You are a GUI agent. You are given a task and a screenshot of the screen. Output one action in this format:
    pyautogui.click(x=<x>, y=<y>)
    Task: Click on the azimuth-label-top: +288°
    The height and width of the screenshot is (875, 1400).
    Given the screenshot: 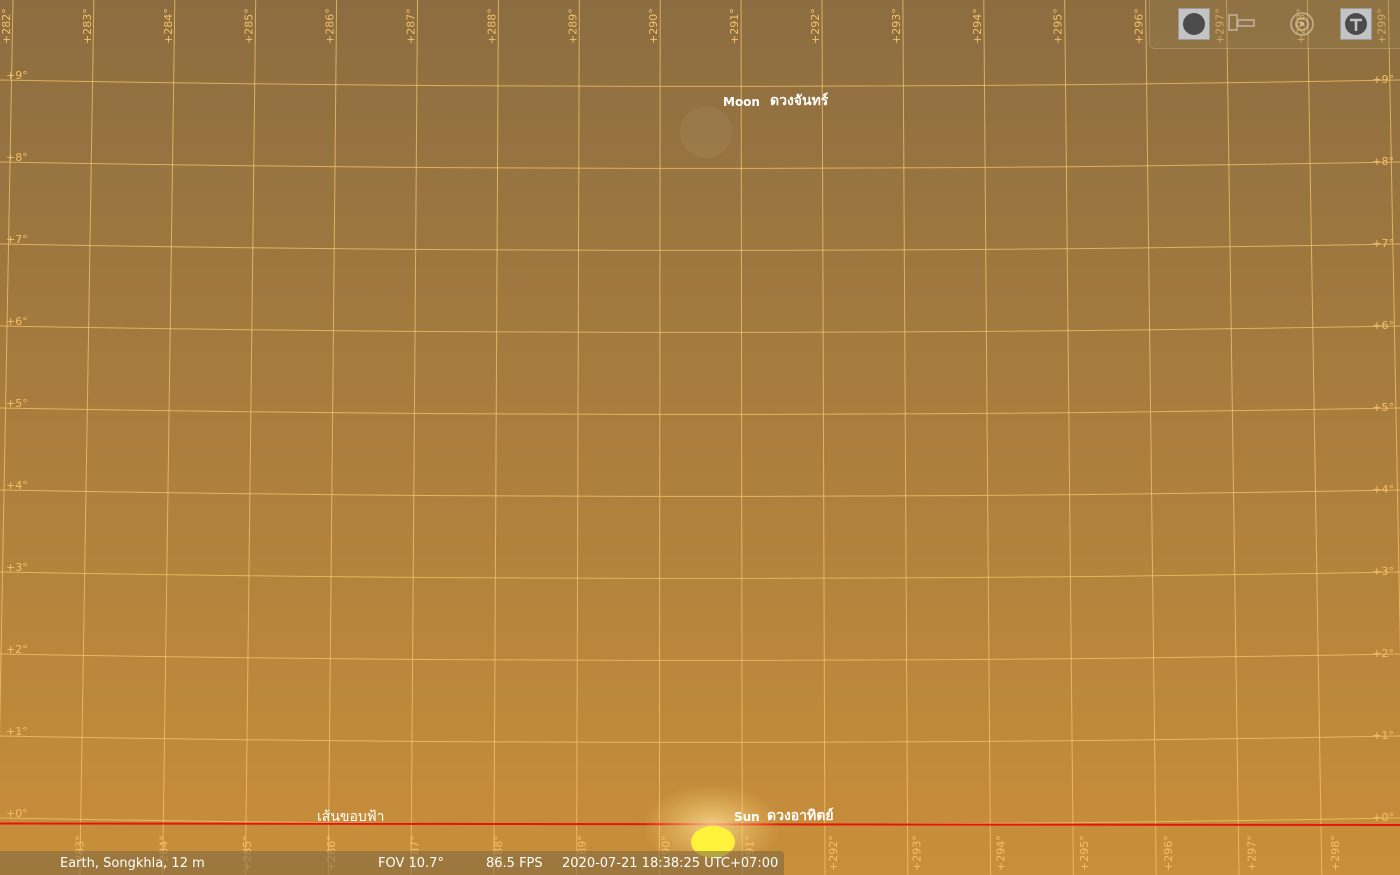 What is the action you would take?
    pyautogui.click(x=491, y=26)
    